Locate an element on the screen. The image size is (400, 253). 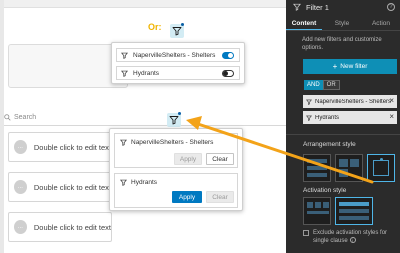
new-filter-button: + New filter is located at coordinates (350, 66).